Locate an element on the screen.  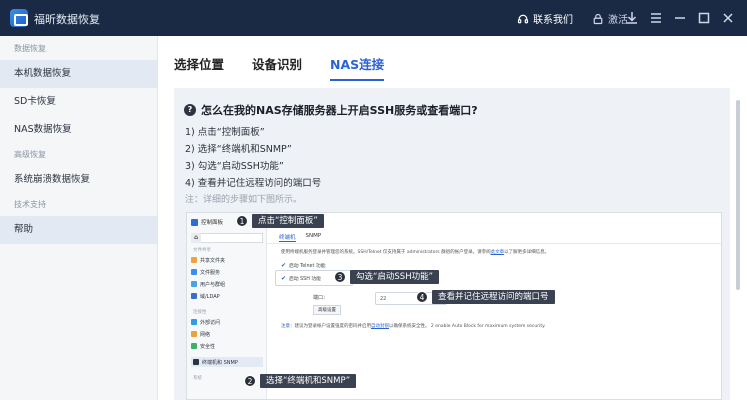
callout-number: 1 is located at coordinates (242, 221).